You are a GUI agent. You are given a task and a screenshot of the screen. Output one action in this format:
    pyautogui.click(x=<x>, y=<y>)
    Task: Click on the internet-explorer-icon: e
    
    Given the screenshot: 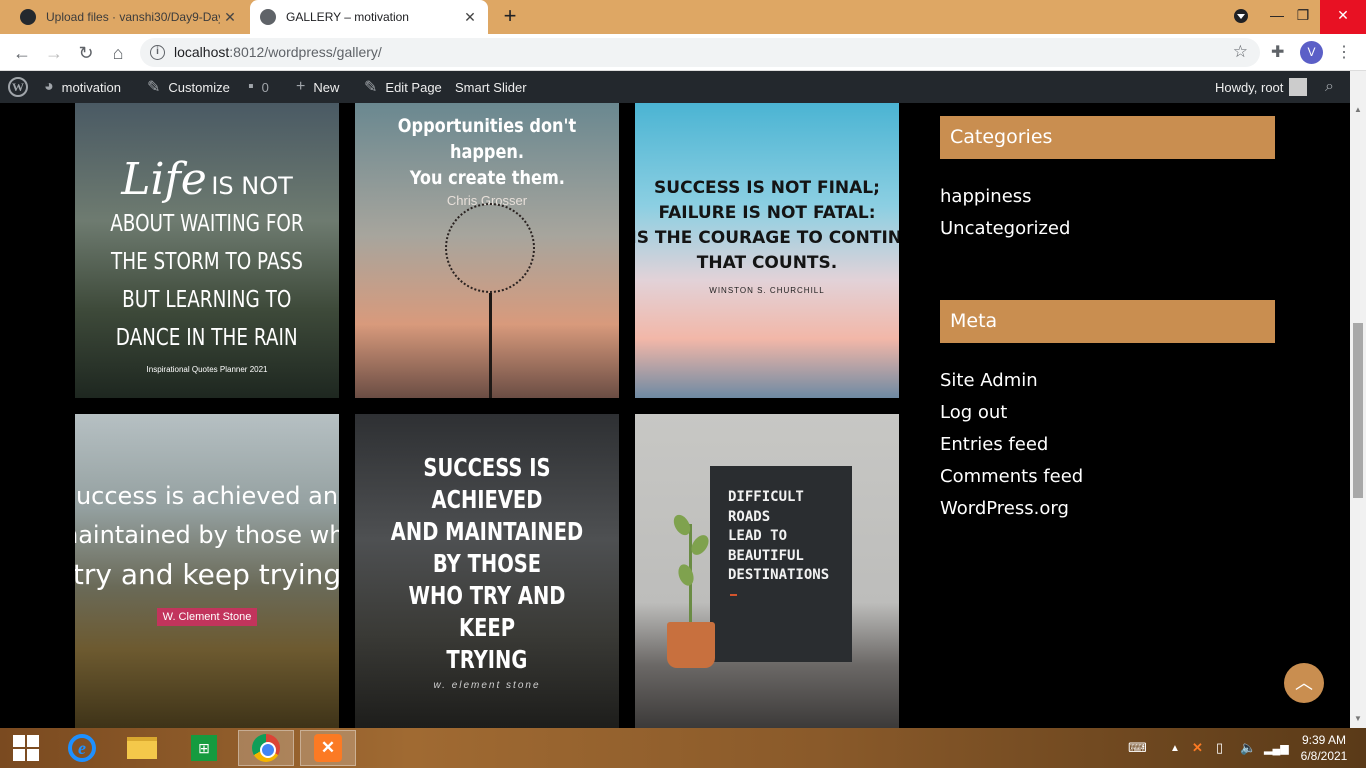 What is the action you would take?
    pyautogui.click(x=82, y=748)
    